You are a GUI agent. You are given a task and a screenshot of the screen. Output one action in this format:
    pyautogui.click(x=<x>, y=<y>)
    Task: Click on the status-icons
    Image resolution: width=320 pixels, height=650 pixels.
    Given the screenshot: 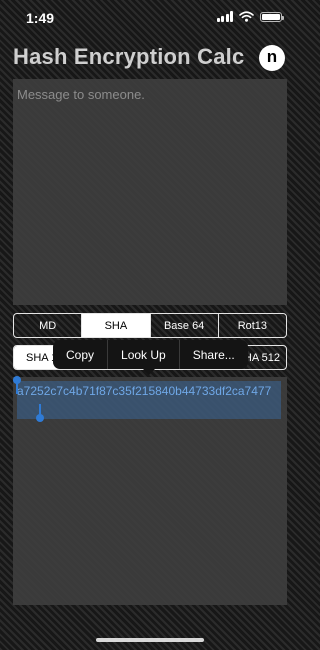 What is the action you would take?
    pyautogui.click(x=250, y=16)
    